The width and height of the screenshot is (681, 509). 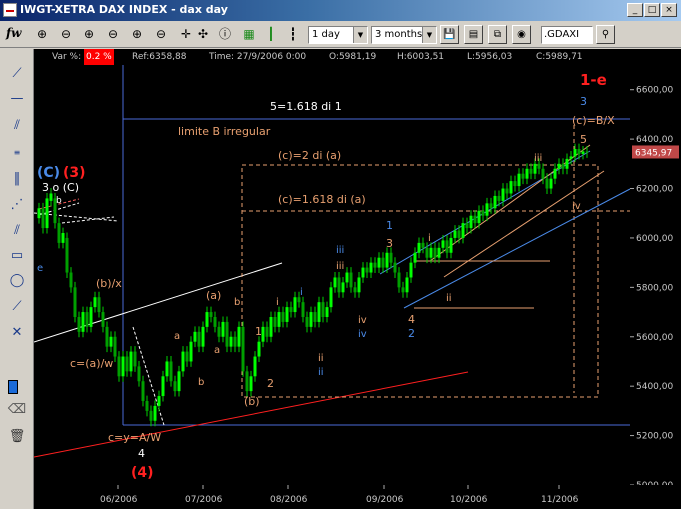 I want to click on iv3-label: iv, so click(x=576, y=206).